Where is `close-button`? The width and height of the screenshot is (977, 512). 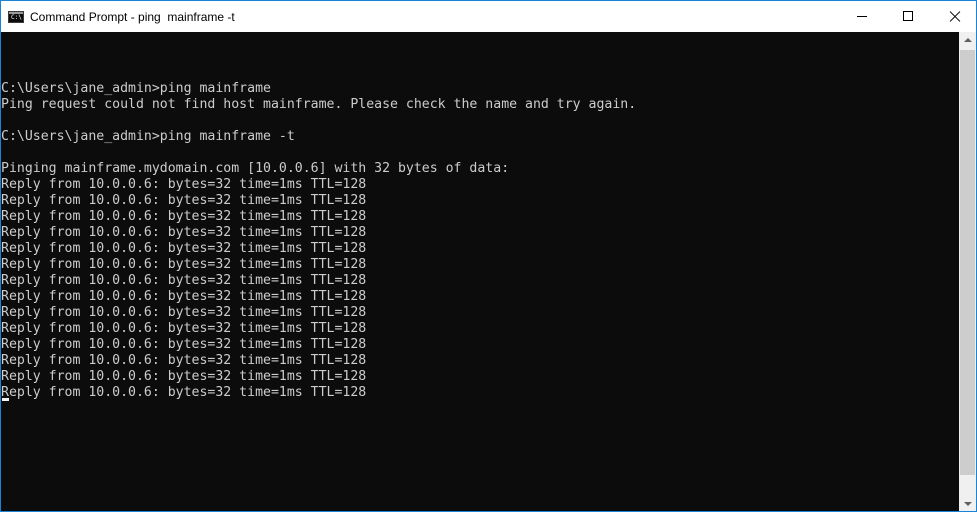
close-button is located at coordinates (953, 16).